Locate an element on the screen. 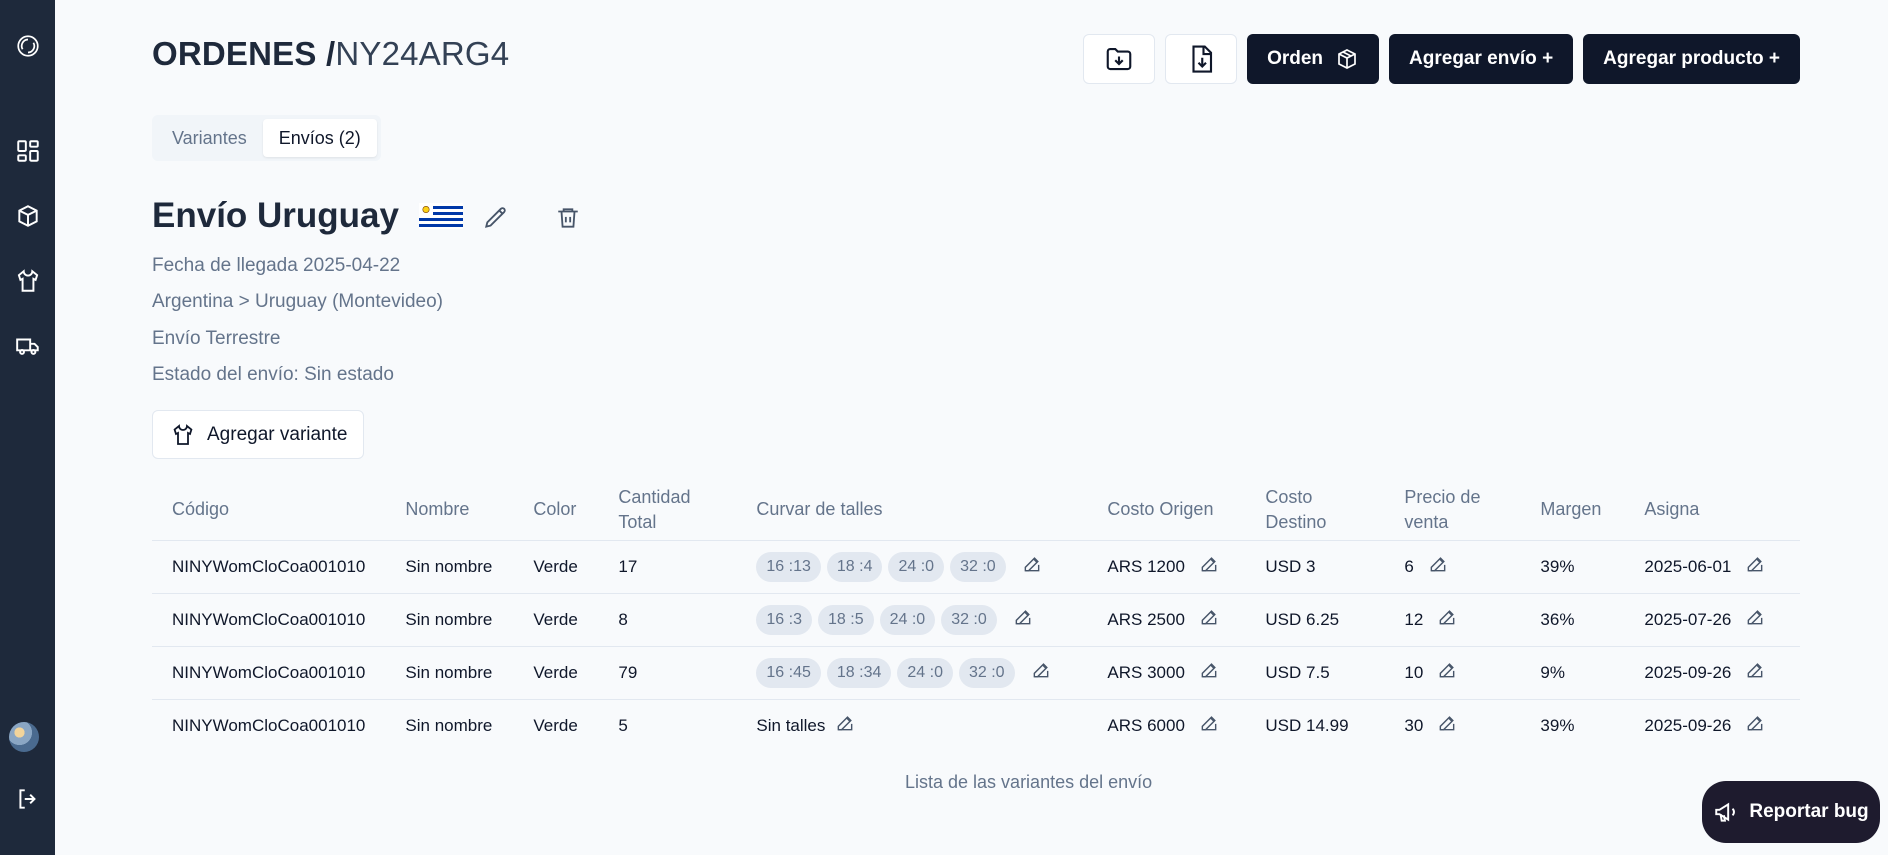 Image resolution: width=1888 pixels, height=855 pixels. cell-assign: 2025-09-26 is located at coordinates (1712, 725).